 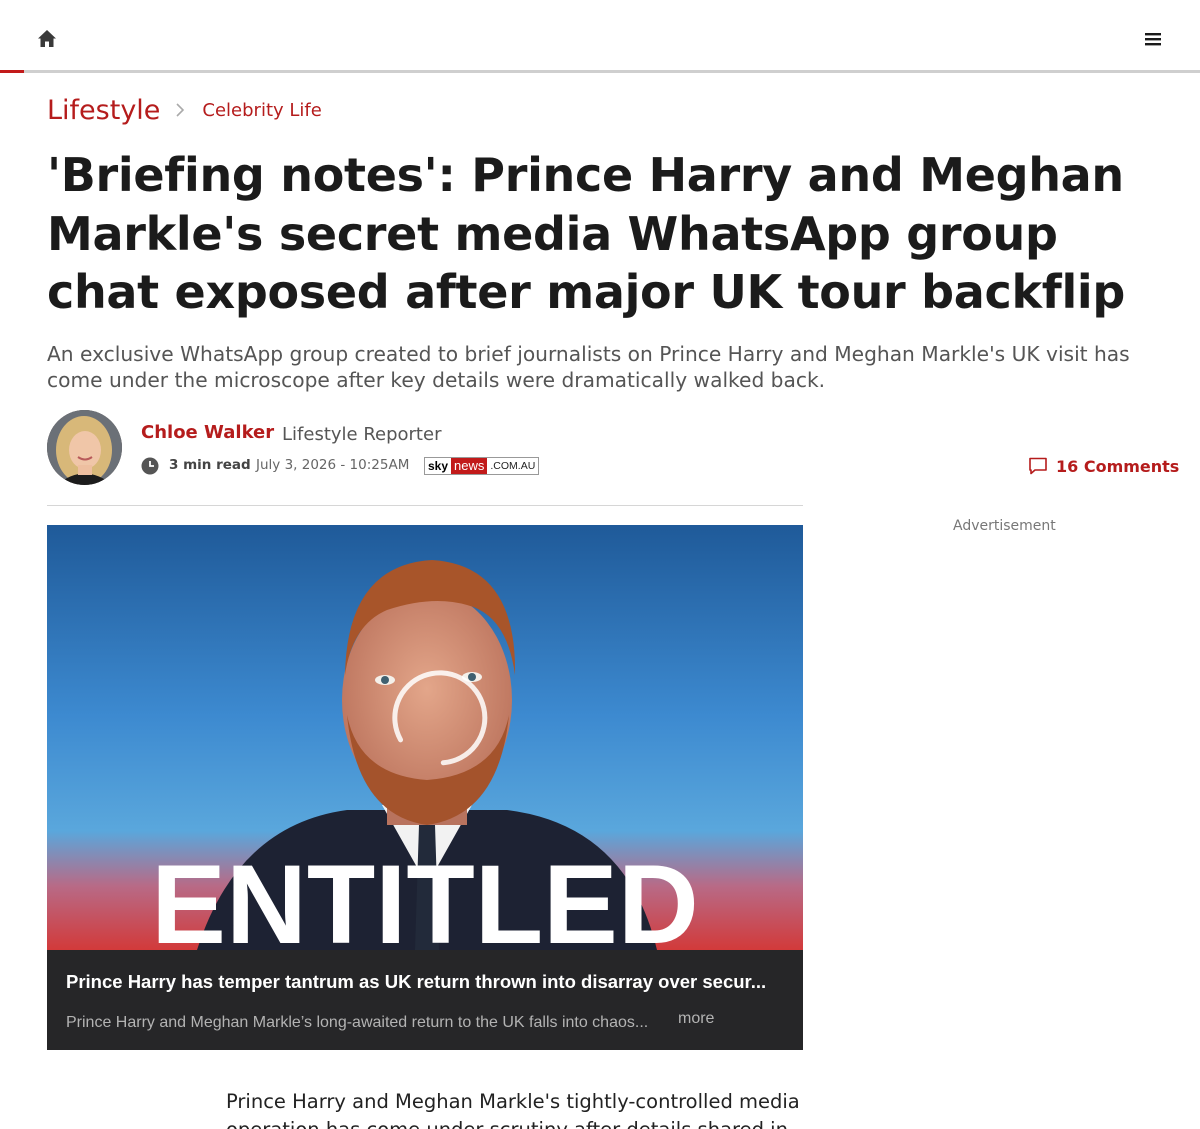 I want to click on logo-domain-text: .COM.AU, so click(x=513, y=466).